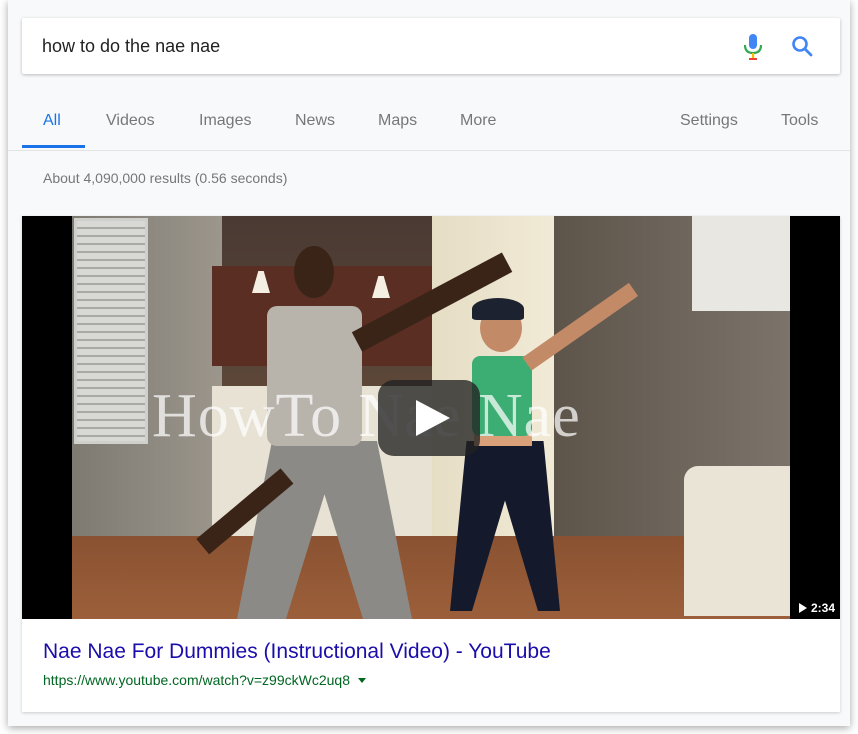 The height and width of the screenshot is (734, 858). I want to click on tab-images: Images, so click(225, 121).